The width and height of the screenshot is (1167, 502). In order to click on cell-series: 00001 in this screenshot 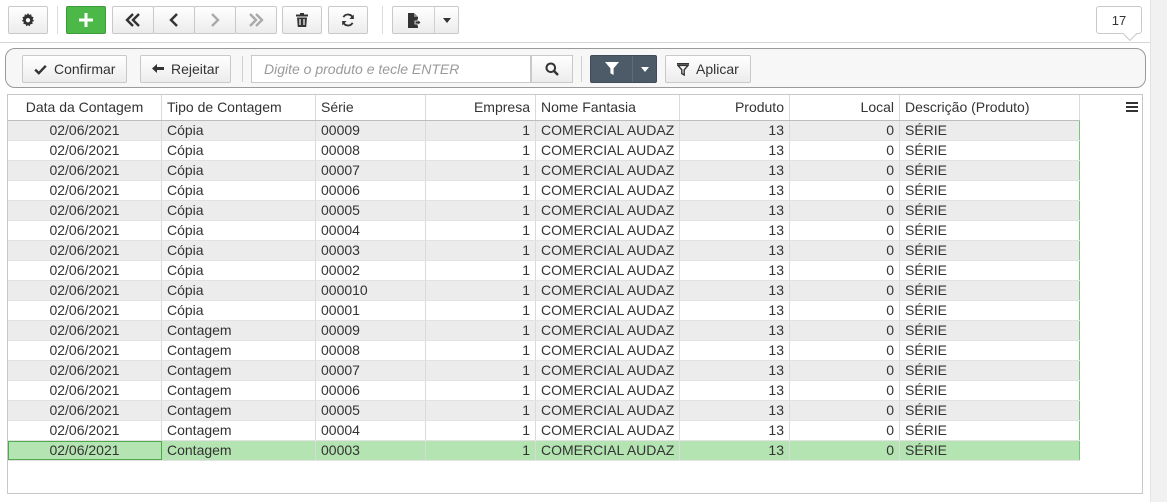, I will do `click(371, 310)`.